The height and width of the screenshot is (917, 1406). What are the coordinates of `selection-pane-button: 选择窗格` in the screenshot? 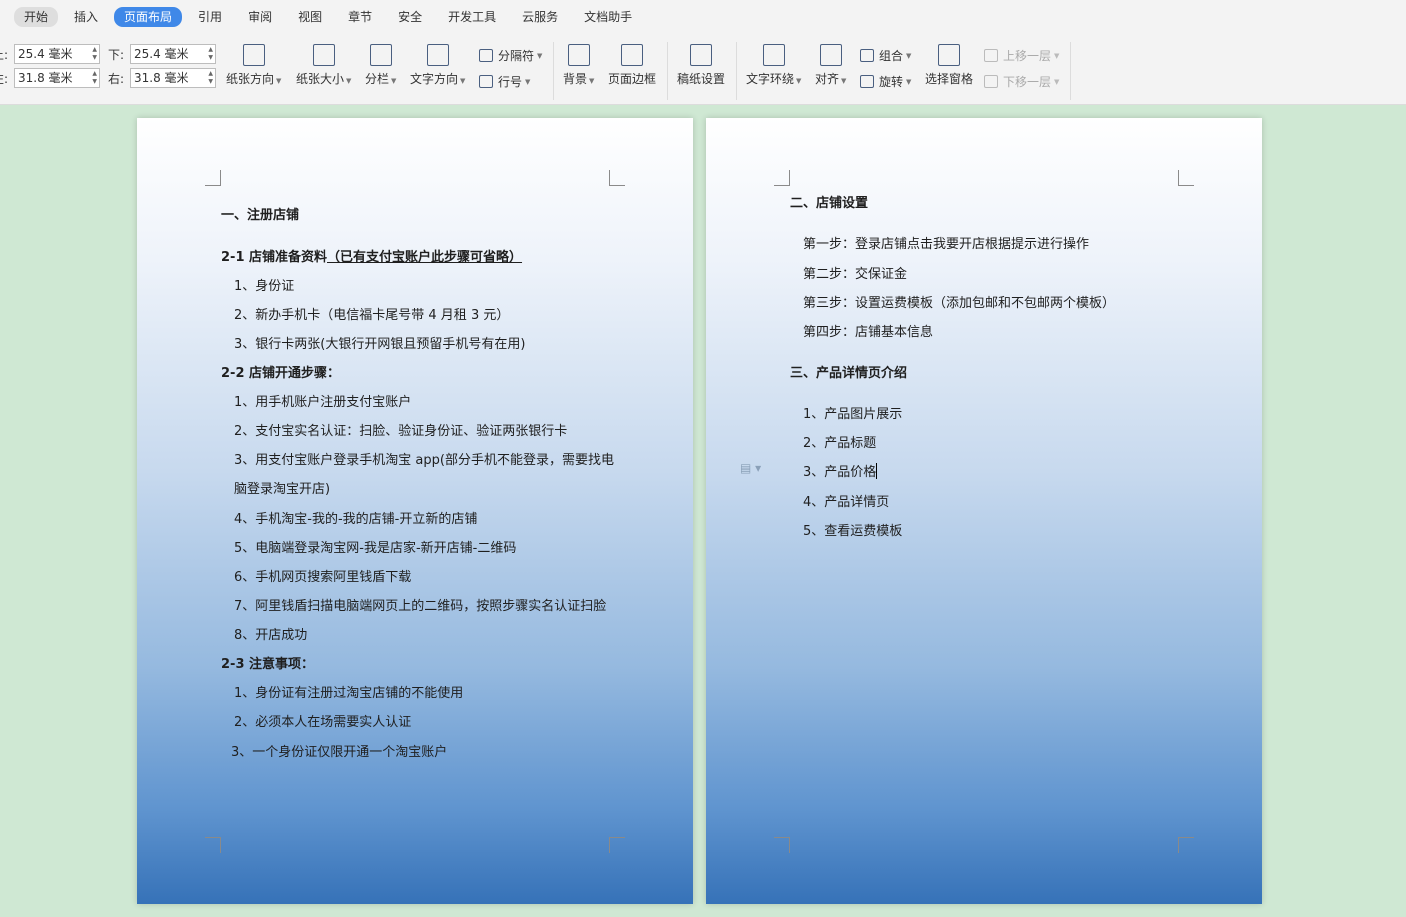 It's located at (949, 65).